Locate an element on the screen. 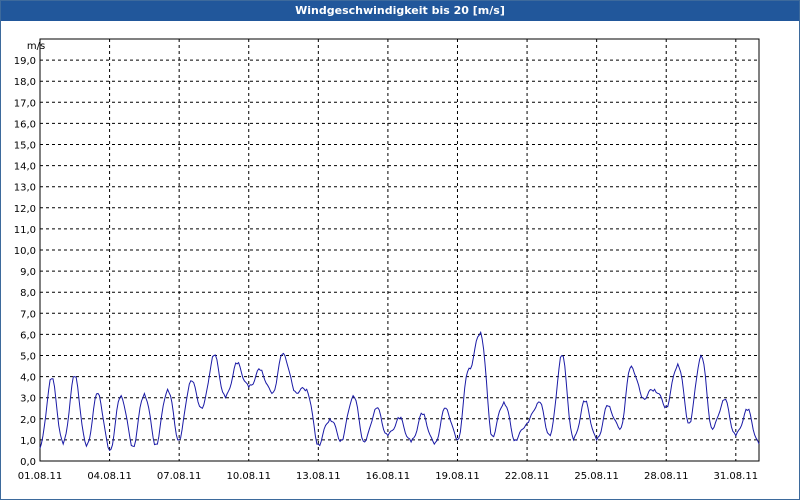 Image resolution: width=800 pixels, height=500 pixels. x-tick-label: 16.08.11 is located at coordinates (388, 476).